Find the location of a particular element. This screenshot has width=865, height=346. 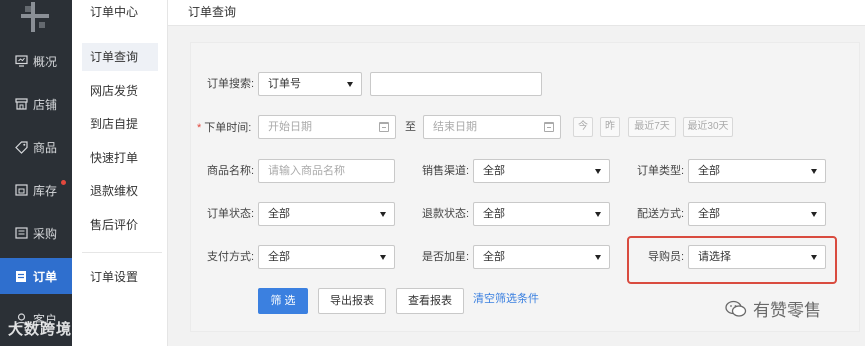

delivery-method-label: 配送方式: is located at coordinates (661, 214).